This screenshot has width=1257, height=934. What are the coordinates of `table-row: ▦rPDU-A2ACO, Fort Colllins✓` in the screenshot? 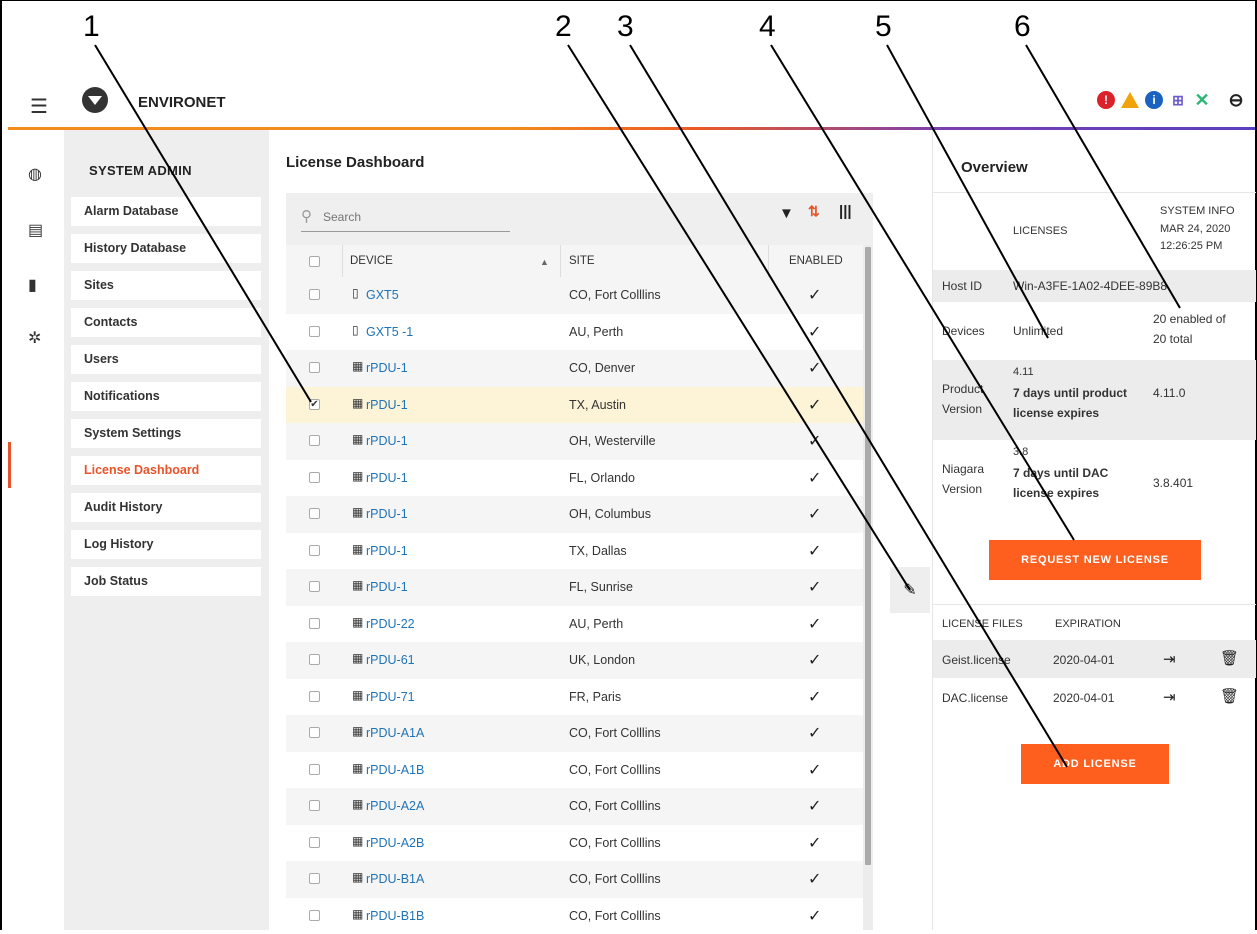 It's located at (574, 806).